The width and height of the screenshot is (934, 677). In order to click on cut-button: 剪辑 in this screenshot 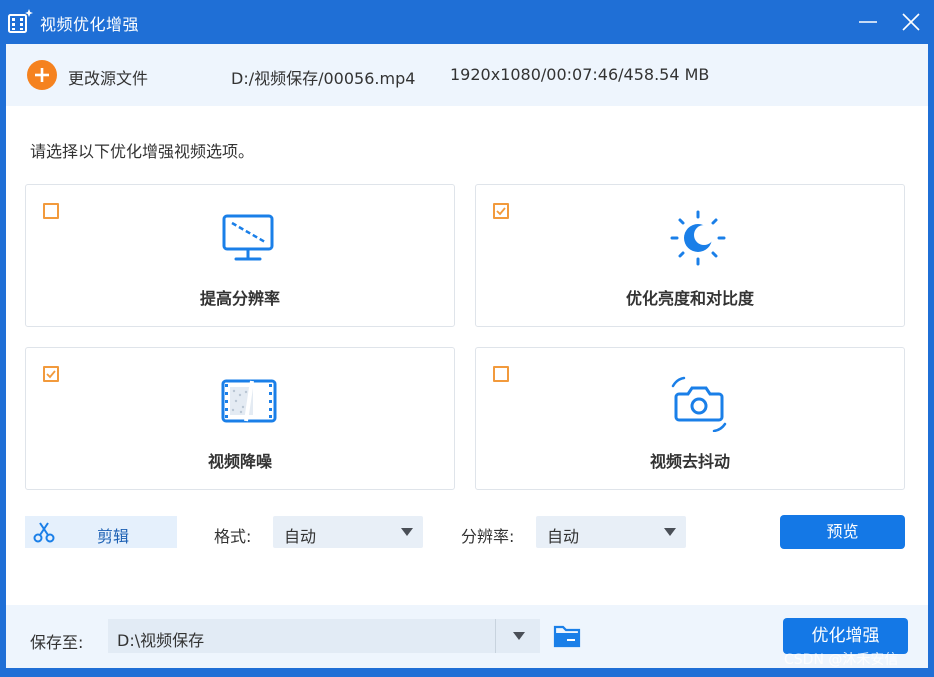, I will do `click(101, 532)`.